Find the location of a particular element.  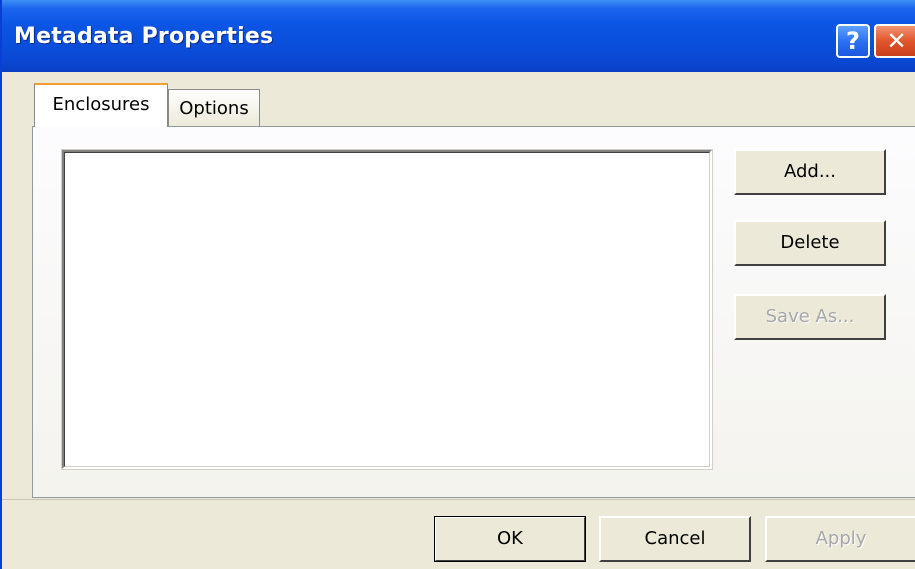

cancel-button: Cancel is located at coordinates (675, 539).